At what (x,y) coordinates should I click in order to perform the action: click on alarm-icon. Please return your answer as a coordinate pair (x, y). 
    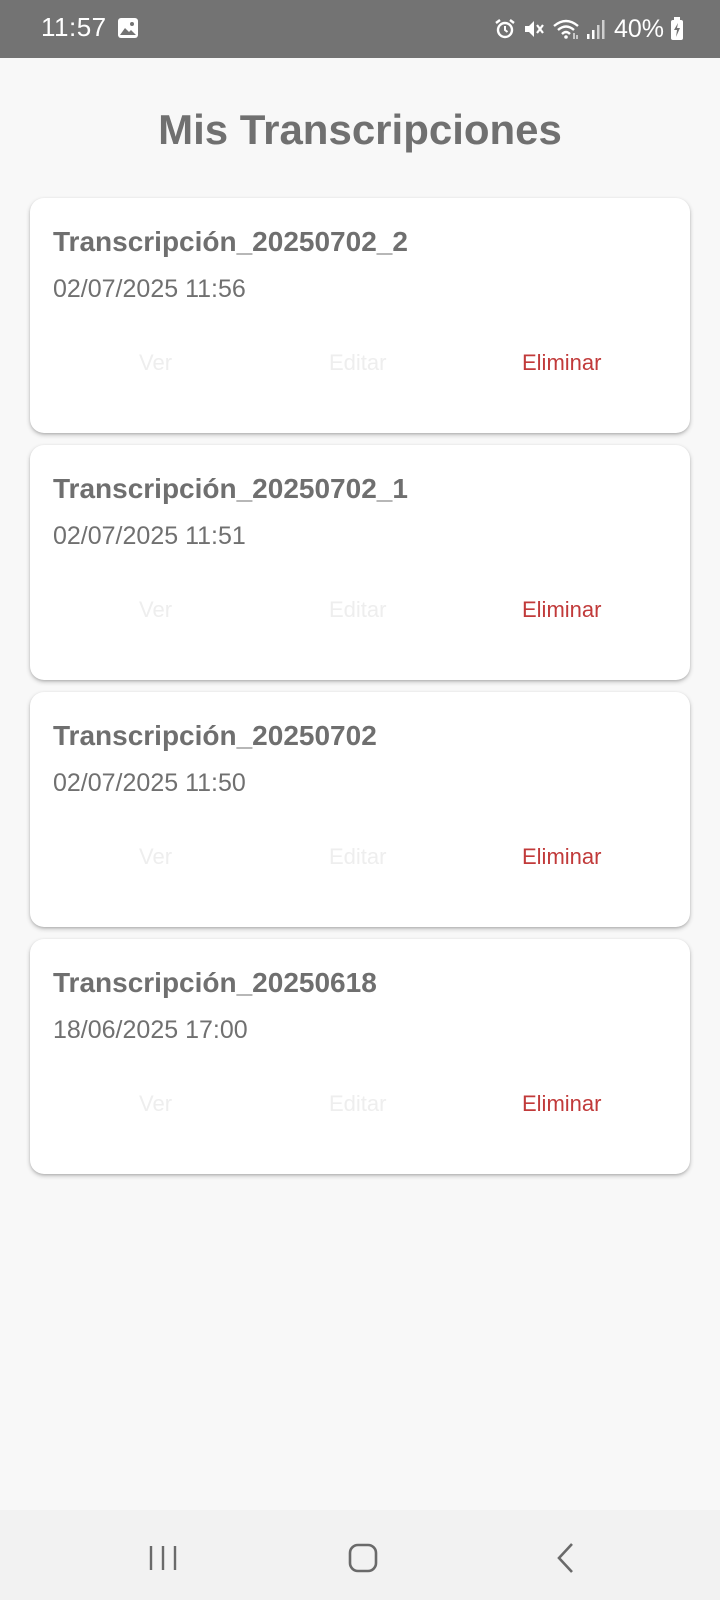
    Looking at the image, I should click on (505, 29).